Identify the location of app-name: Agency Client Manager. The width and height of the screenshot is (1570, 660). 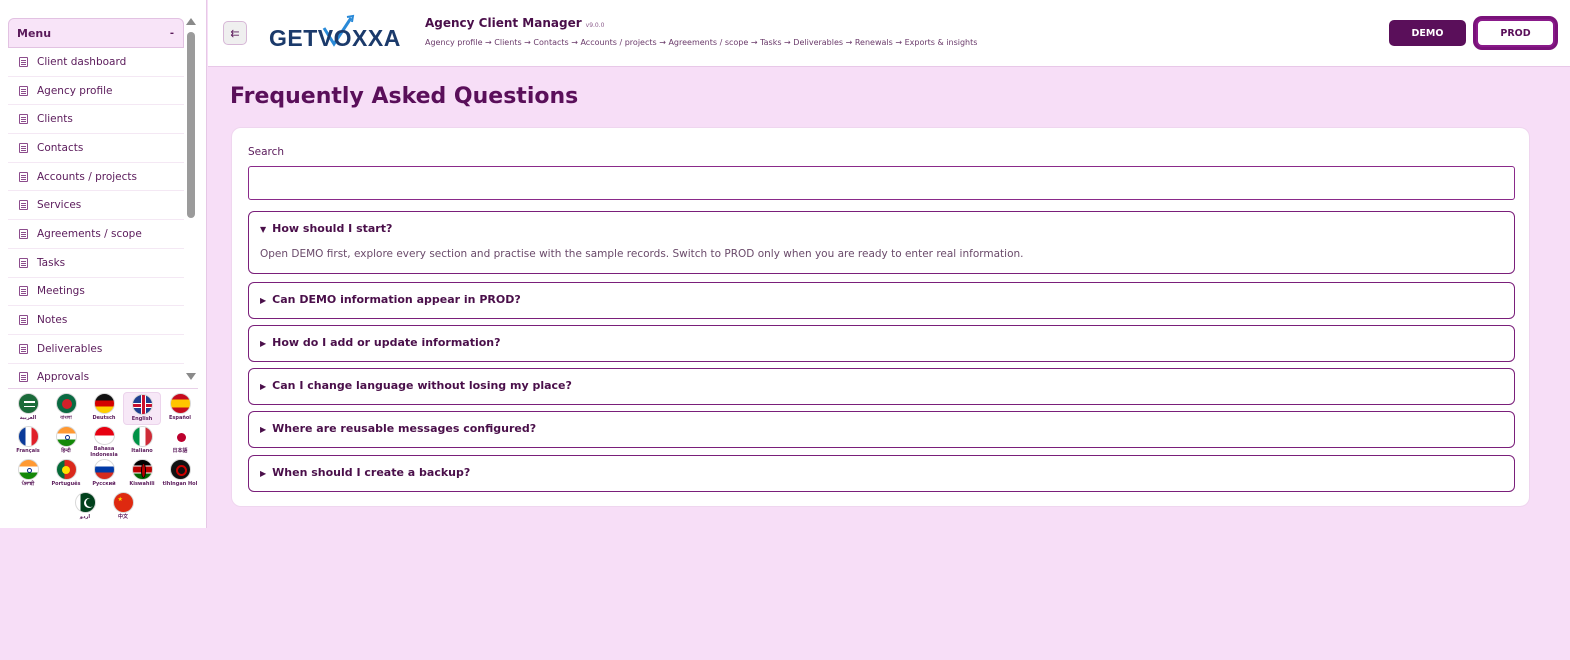
(503, 23).